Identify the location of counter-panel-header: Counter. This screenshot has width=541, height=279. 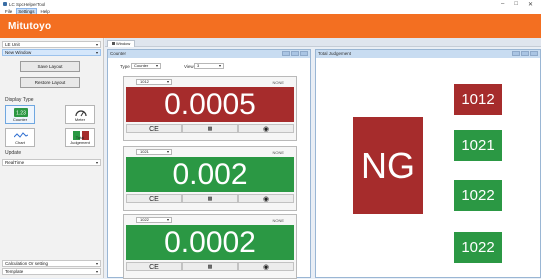
(209, 54).